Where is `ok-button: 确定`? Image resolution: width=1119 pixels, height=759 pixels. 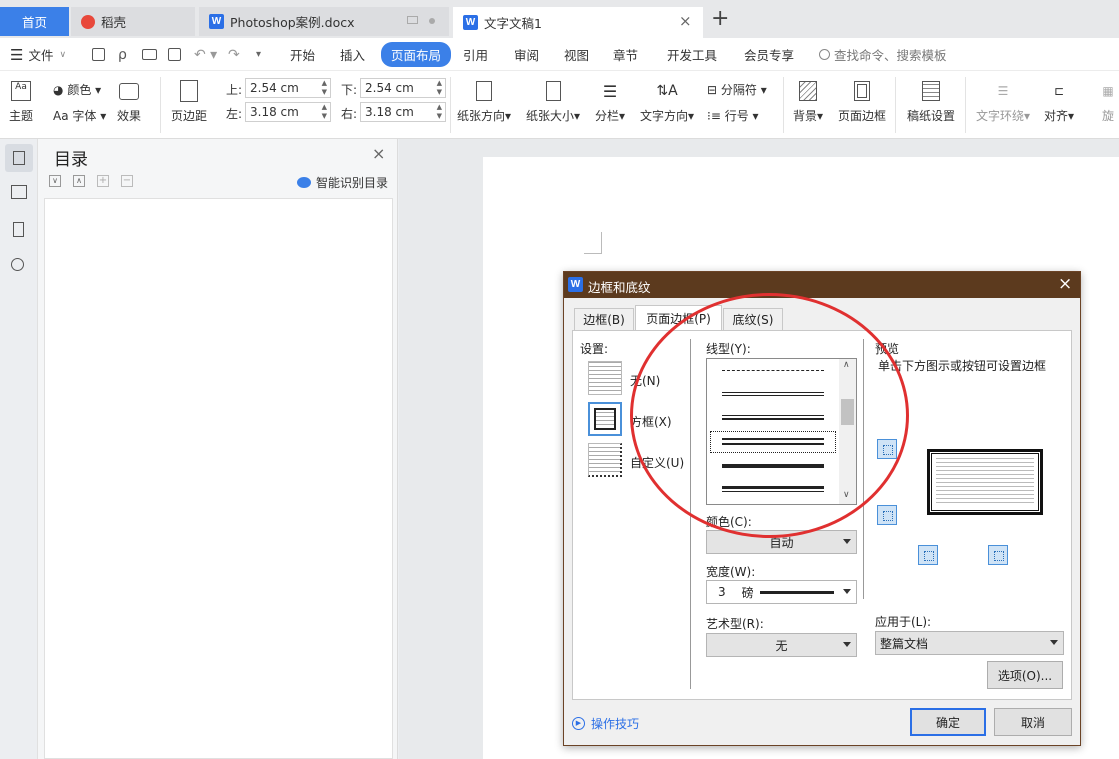
ok-button: 确定 is located at coordinates (948, 722).